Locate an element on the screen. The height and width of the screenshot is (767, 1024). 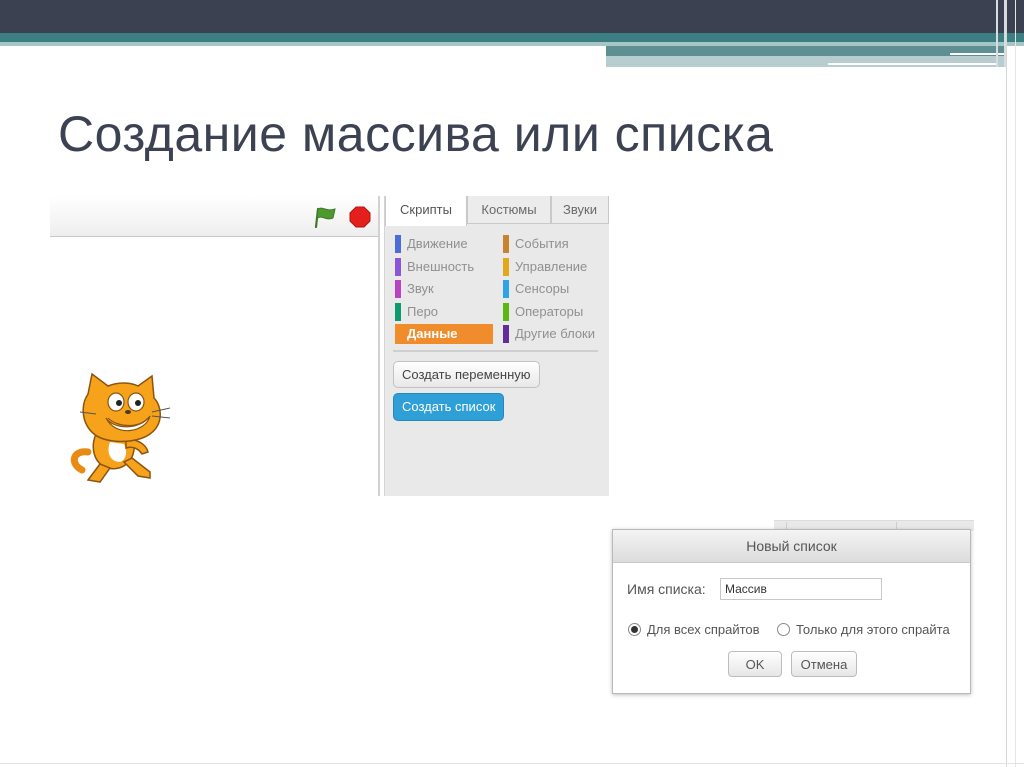
radio-label: Для всех спрайтов is located at coordinates (703, 629).